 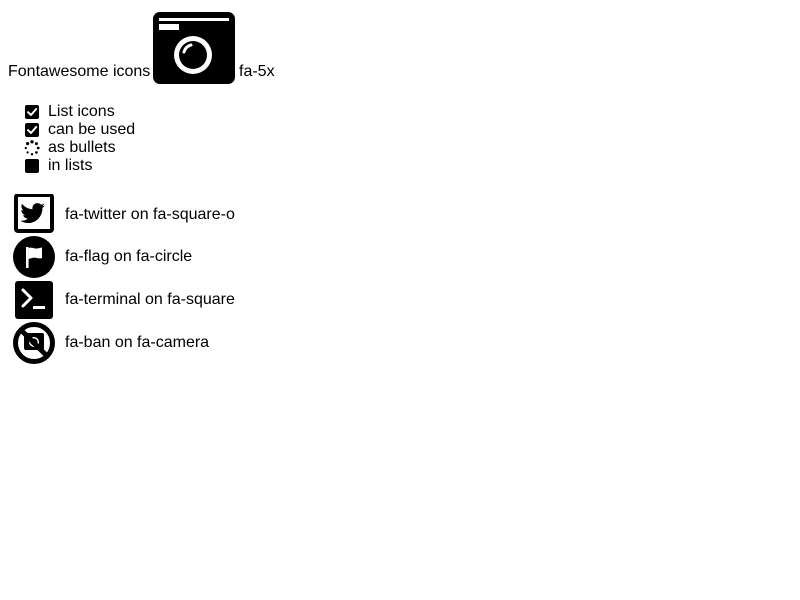 I want to click on list-item: in lists, so click(x=79, y=166).